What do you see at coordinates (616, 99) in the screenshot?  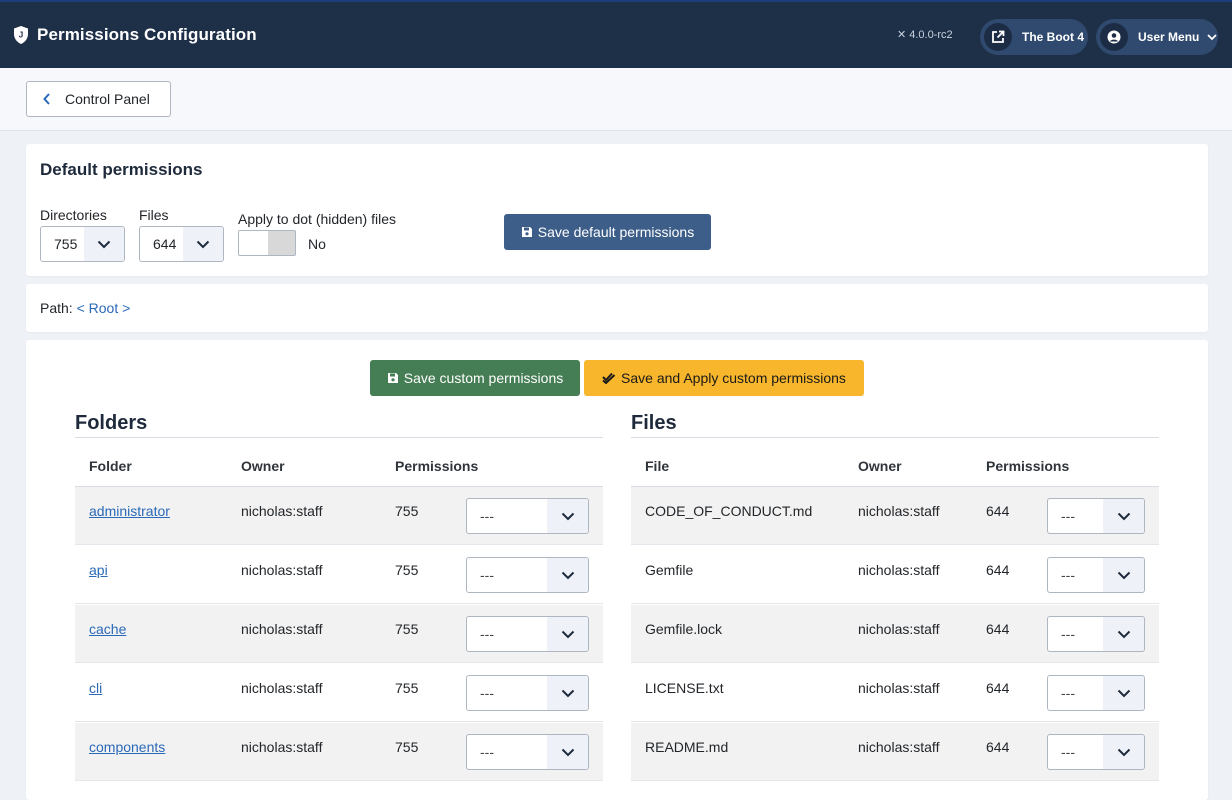 I see `toolbar: Control Panel` at bounding box center [616, 99].